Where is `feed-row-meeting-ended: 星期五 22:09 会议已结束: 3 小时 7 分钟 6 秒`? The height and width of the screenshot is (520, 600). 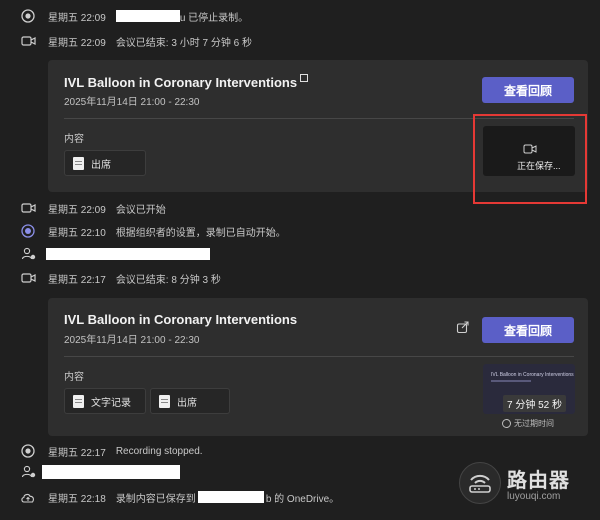
feed-row-meeting-ended: 星期五 22:09 会议已结束: 3 小时 7 分钟 6 秒 is located at coordinates (136, 41).